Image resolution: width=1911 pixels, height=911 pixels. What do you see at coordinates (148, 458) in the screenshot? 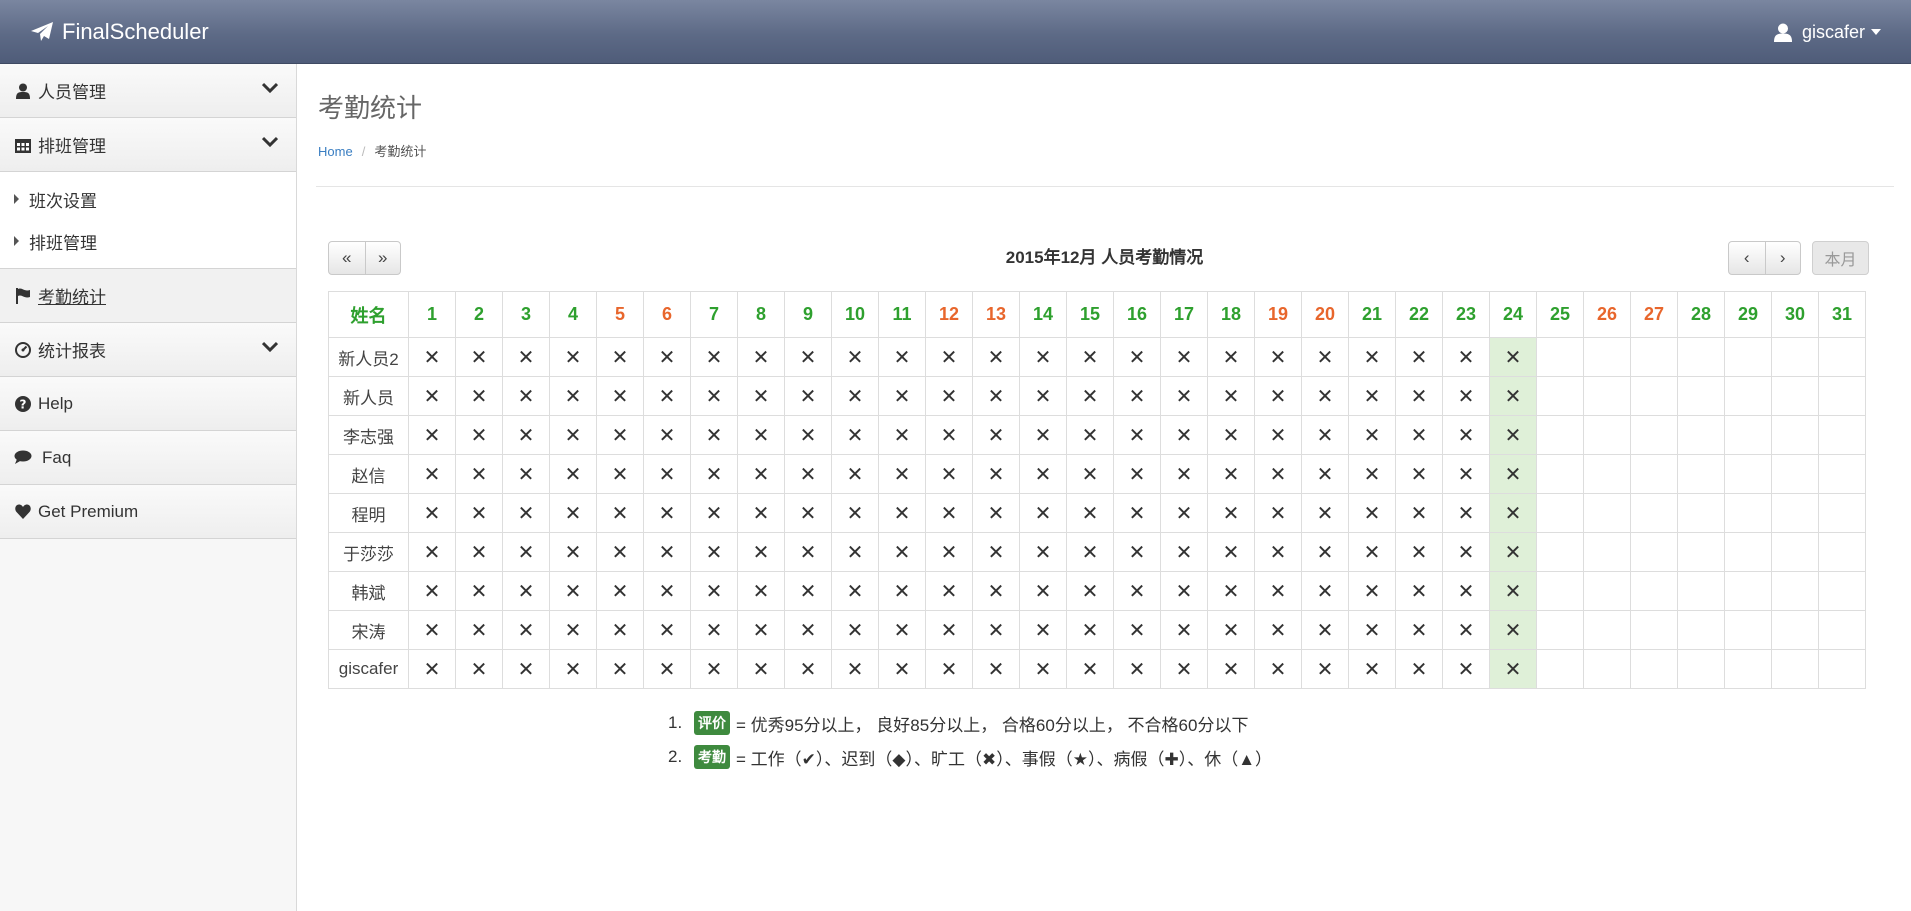
I see `sidebar-item-faq: Faq` at bounding box center [148, 458].